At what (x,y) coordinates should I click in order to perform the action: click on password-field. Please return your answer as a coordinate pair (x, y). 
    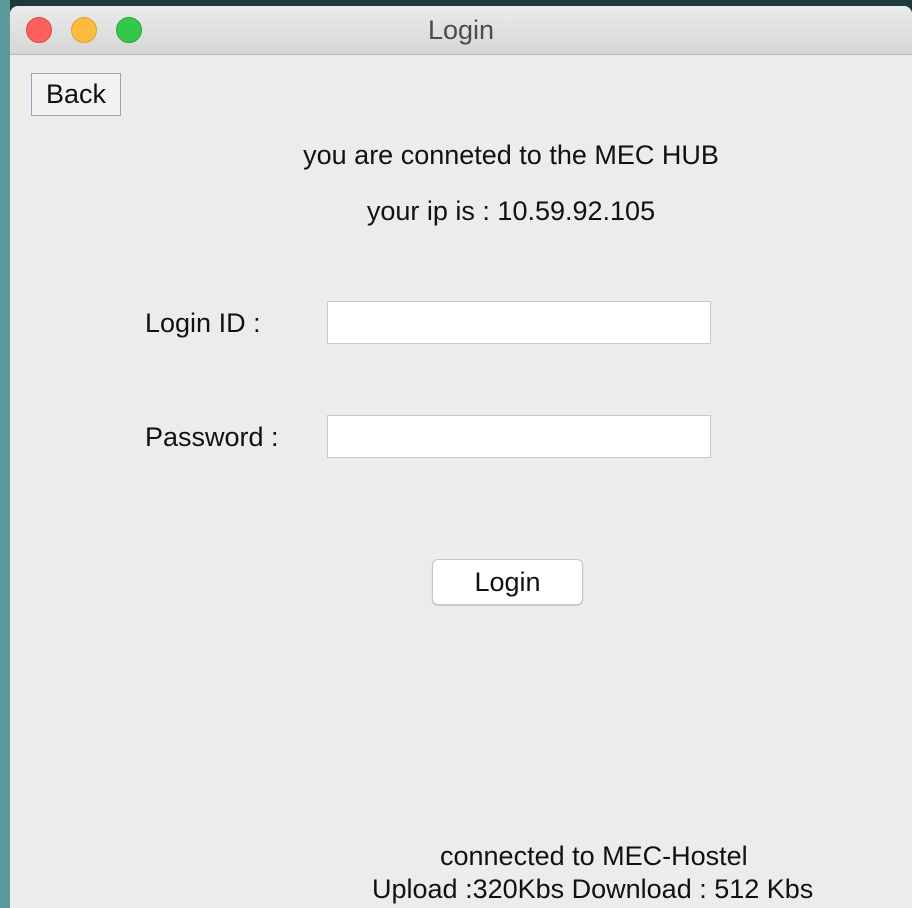
    Looking at the image, I should click on (519, 436).